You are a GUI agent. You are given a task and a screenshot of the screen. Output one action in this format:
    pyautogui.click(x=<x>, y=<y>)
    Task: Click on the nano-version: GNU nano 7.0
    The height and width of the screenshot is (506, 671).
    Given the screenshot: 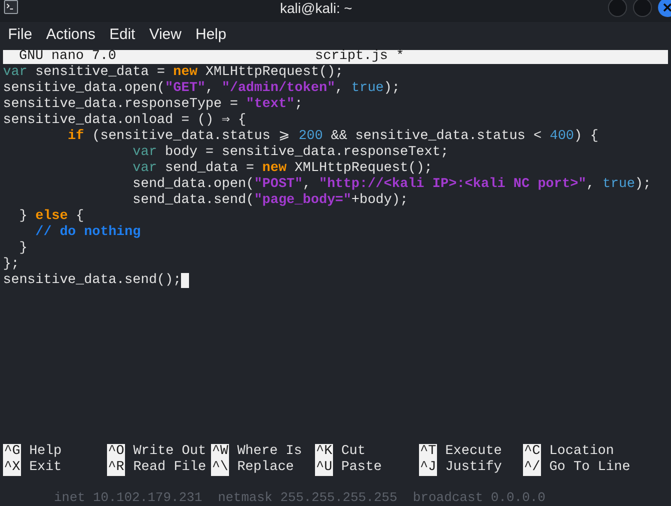 What is the action you would take?
    pyautogui.click(x=67, y=57)
    